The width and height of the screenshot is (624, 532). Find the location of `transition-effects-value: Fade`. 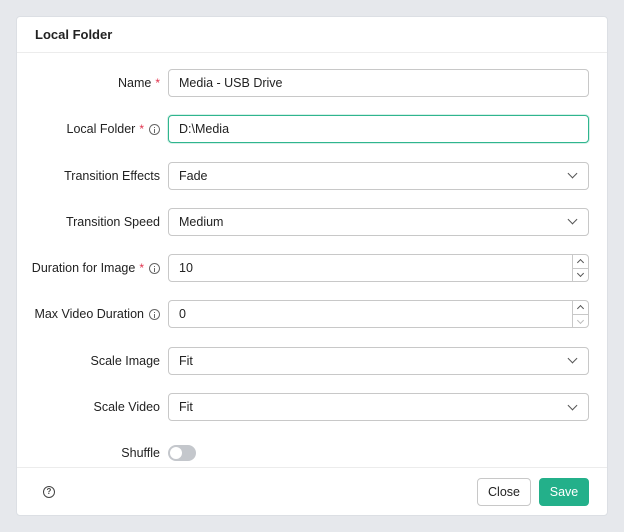

transition-effects-value: Fade is located at coordinates (193, 175).